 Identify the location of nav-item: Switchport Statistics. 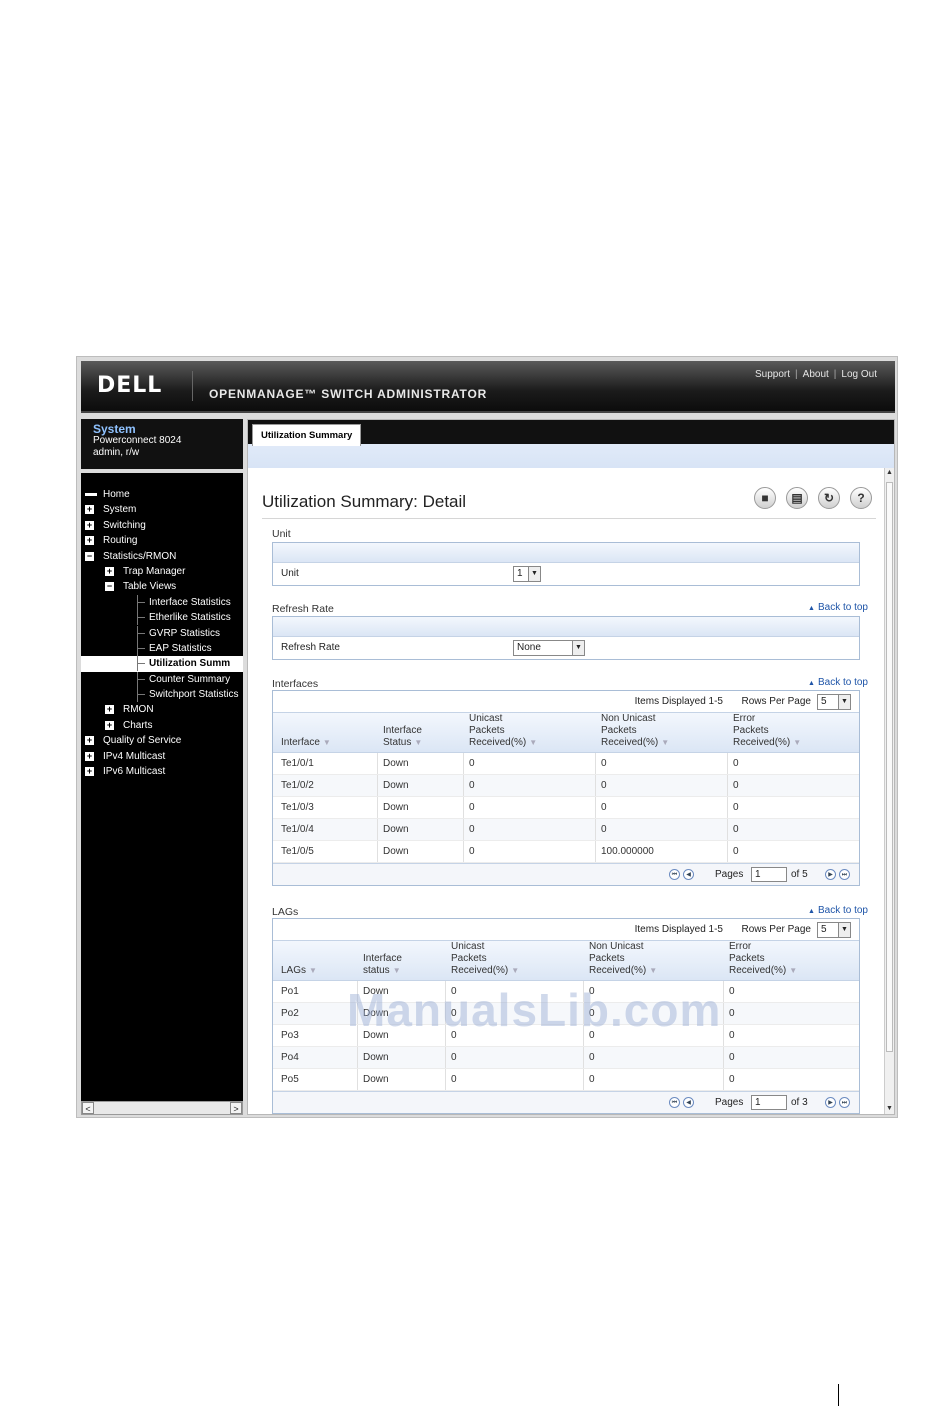
(162, 695).